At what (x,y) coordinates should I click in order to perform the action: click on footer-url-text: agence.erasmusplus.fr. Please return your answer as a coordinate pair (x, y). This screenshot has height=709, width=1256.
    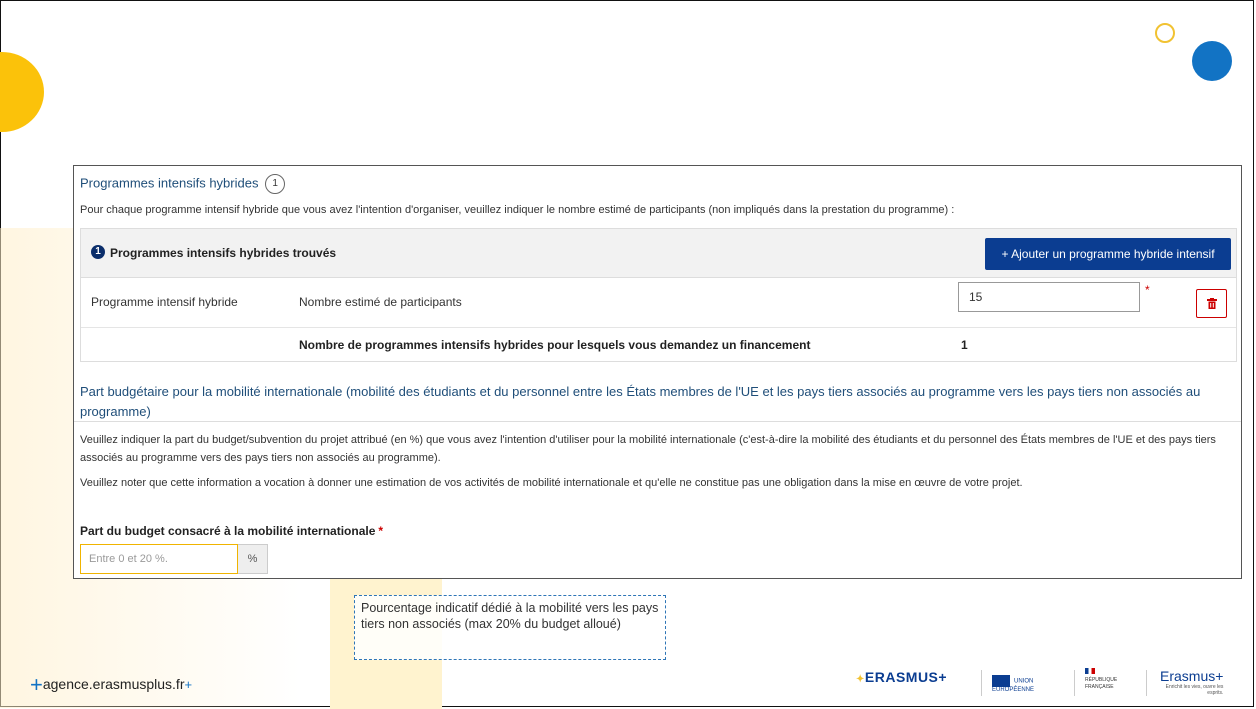
    Looking at the image, I should click on (113, 684).